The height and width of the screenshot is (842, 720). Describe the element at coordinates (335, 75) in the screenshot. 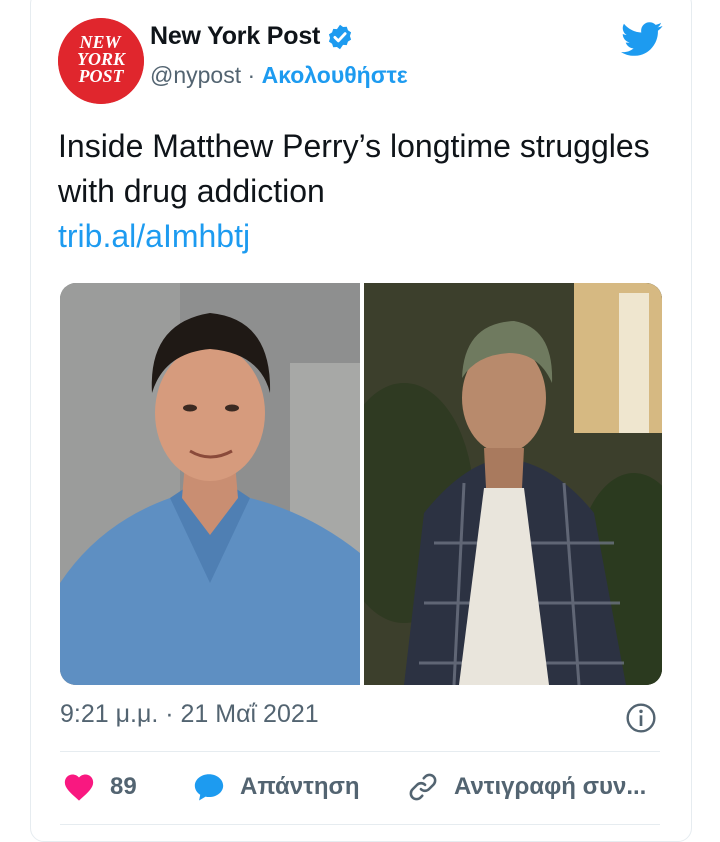

I see `follow-link: Ακολουθήστε` at that location.